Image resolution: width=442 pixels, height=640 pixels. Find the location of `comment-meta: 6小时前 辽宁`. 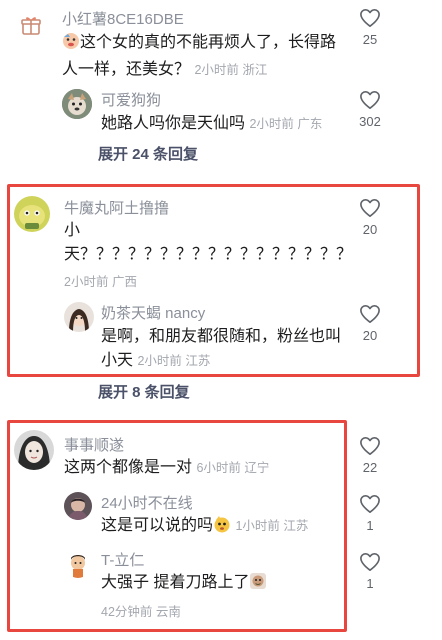

comment-meta: 6小时前 辽宁 is located at coordinates (232, 468).